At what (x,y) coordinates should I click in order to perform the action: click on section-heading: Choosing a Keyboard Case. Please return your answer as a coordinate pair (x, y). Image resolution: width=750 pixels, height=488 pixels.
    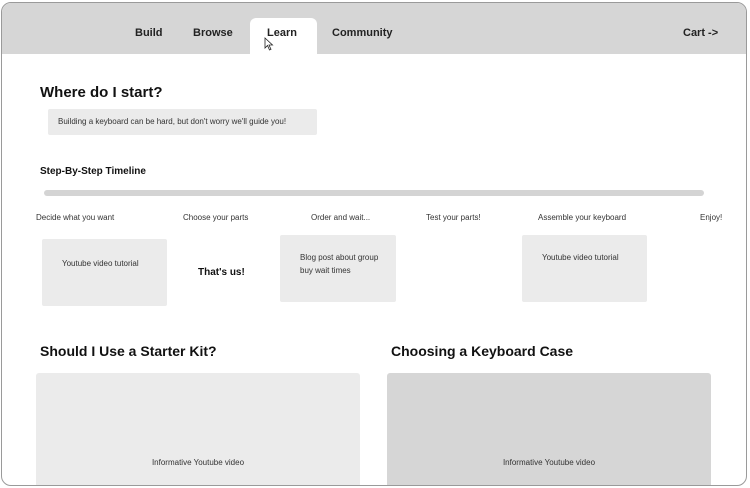
    Looking at the image, I should click on (482, 351).